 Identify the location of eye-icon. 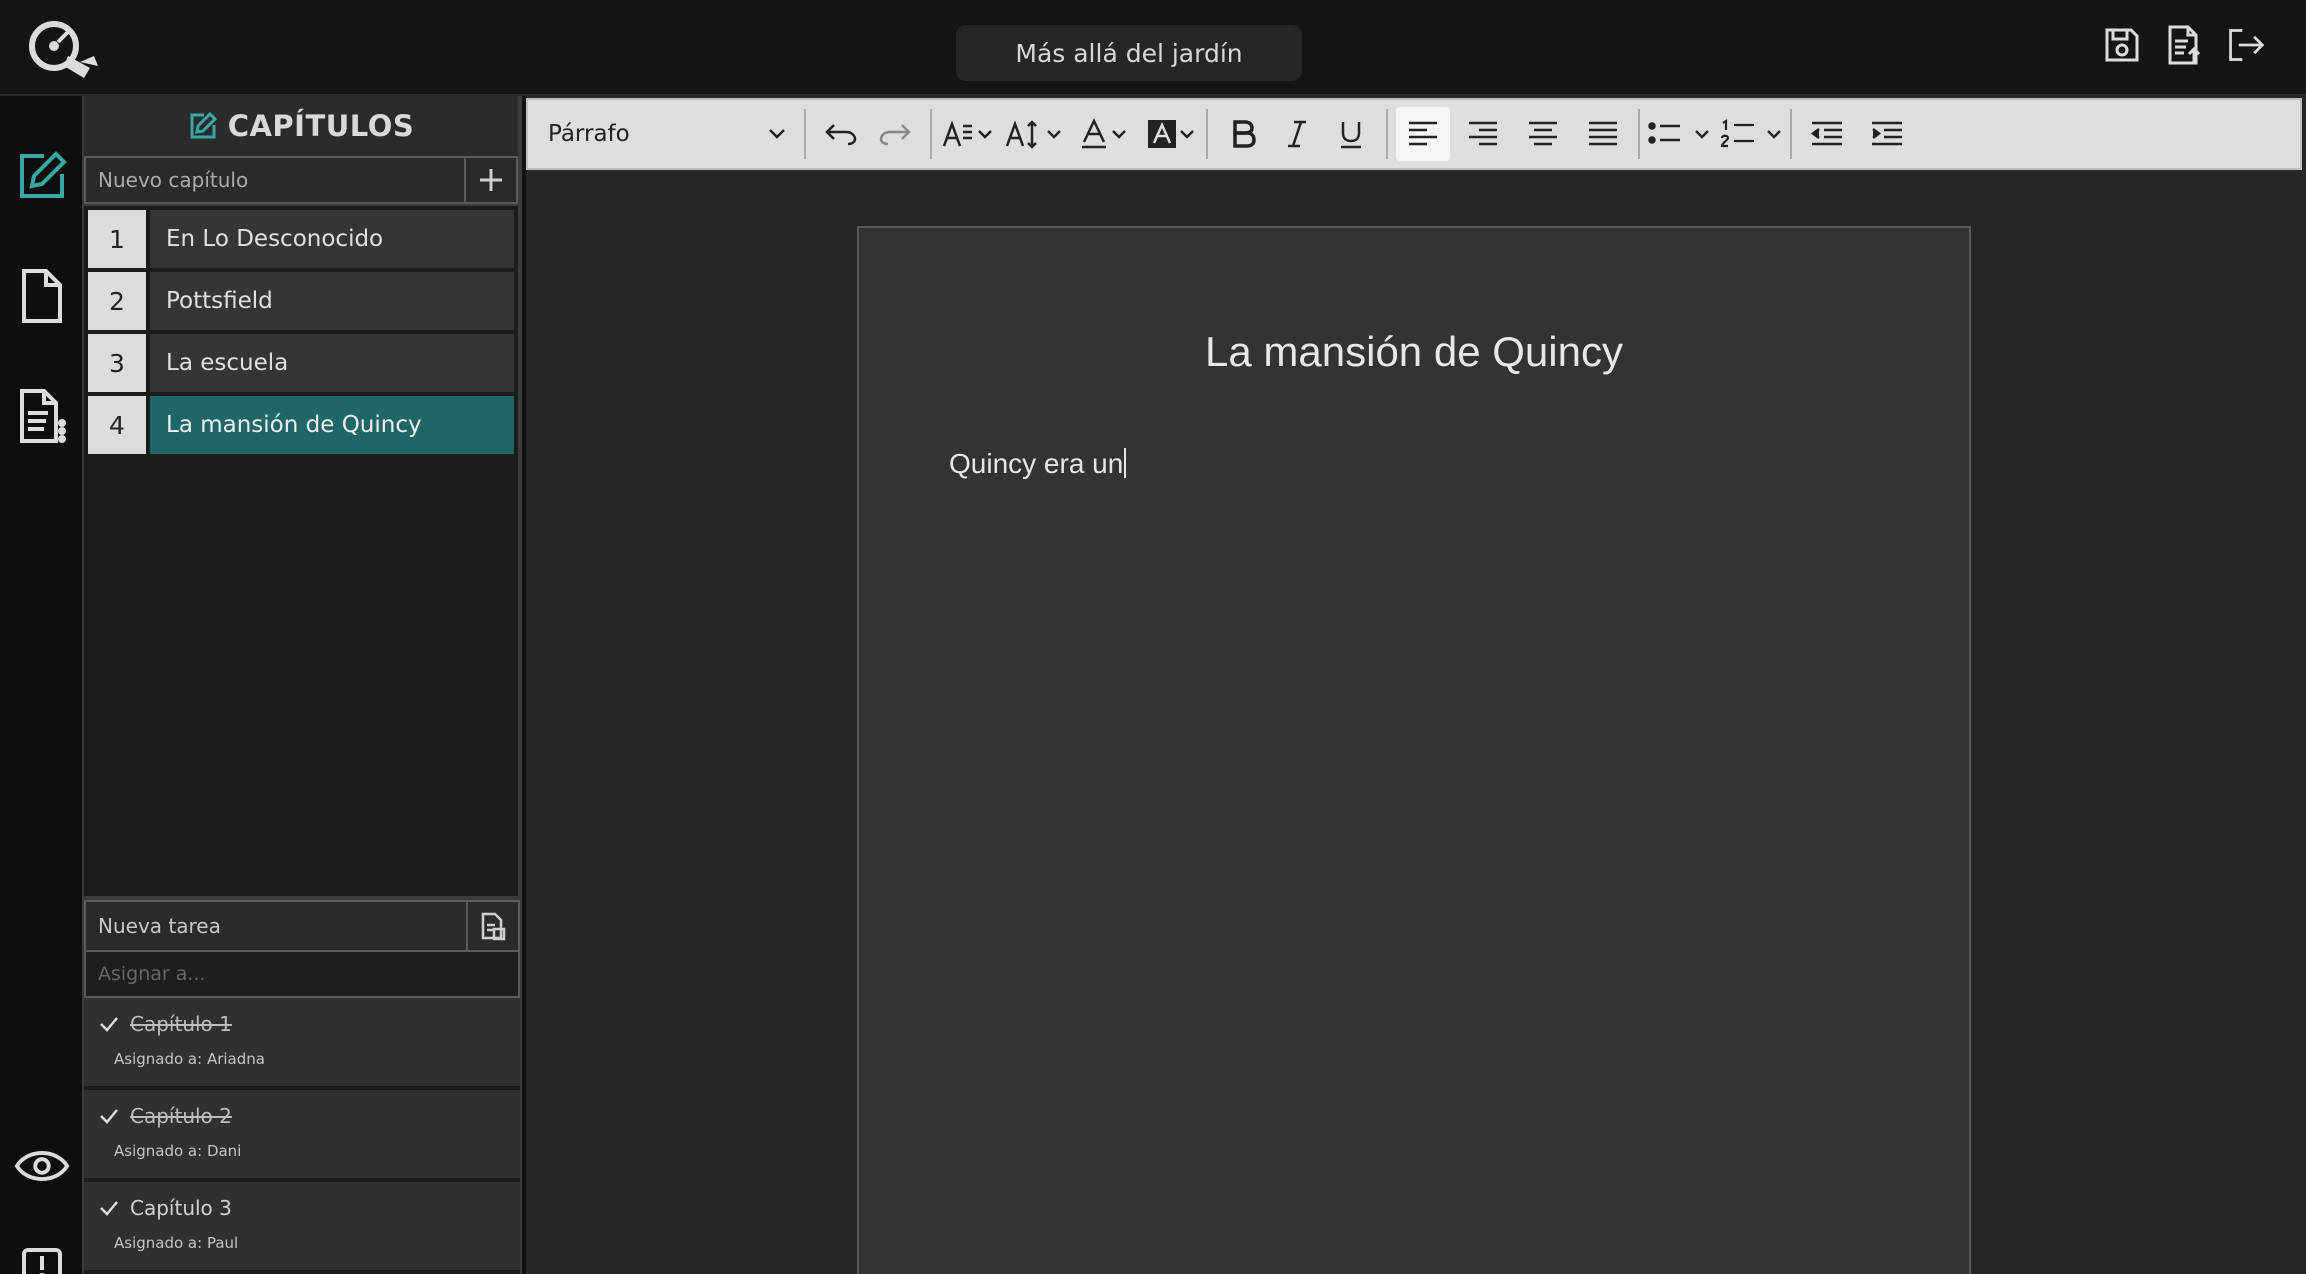
(42, 1166).